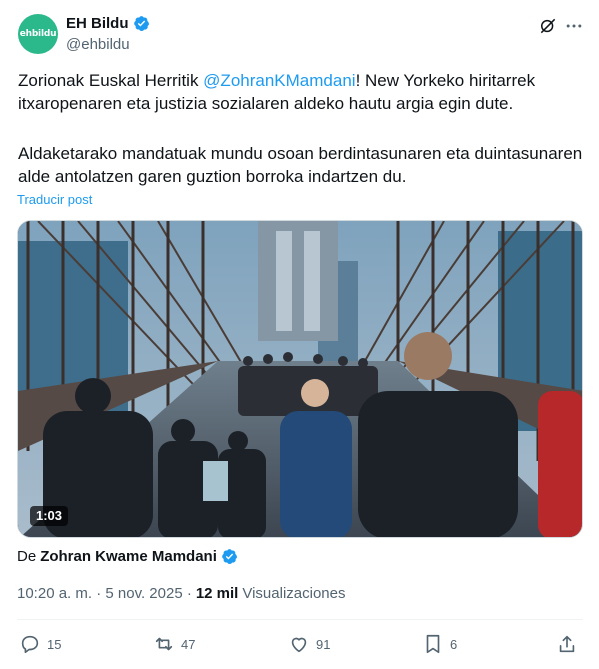 The height and width of the screenshot is (669, 599). Describe the element at coordinates (49, 516) in the screenshot. I see `video-duration: 1:03` at that location.